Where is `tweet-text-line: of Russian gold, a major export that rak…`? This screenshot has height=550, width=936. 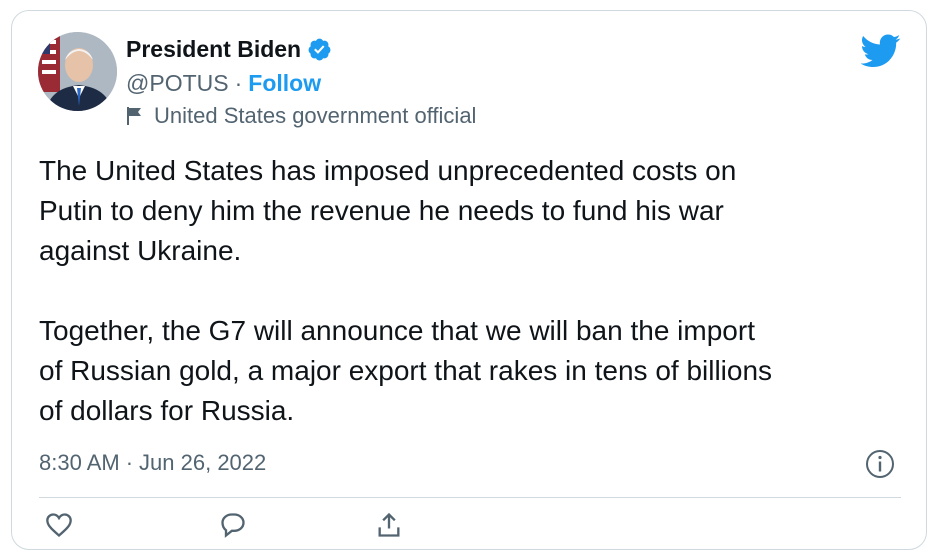
tweet-text-line: of Russian gold, a major export that rak… is located at coordinates (406, 370).